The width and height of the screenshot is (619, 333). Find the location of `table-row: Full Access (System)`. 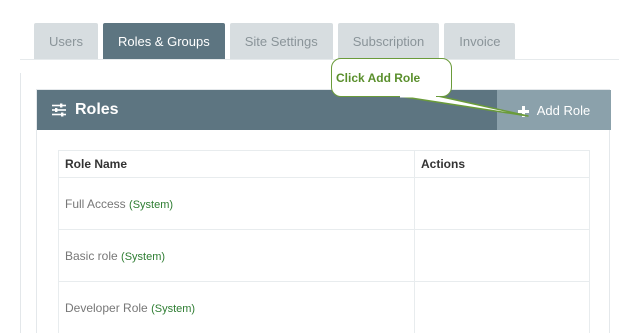

table-row: Full Access (System) is located at coordinates (324, 203).